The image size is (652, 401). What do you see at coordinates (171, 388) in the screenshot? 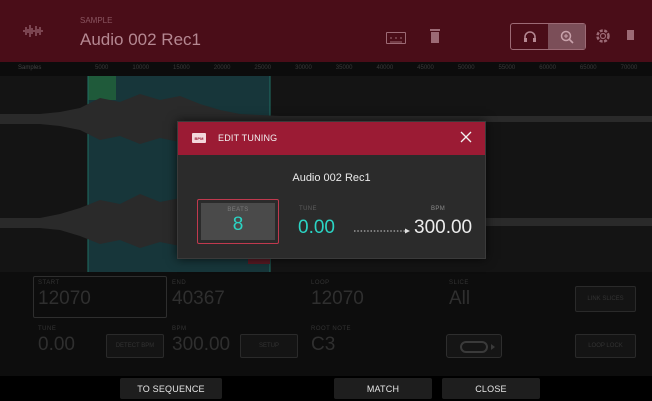
I see `to-sequence-button: TO SEQUENCE` at bounding box center [171, 388].